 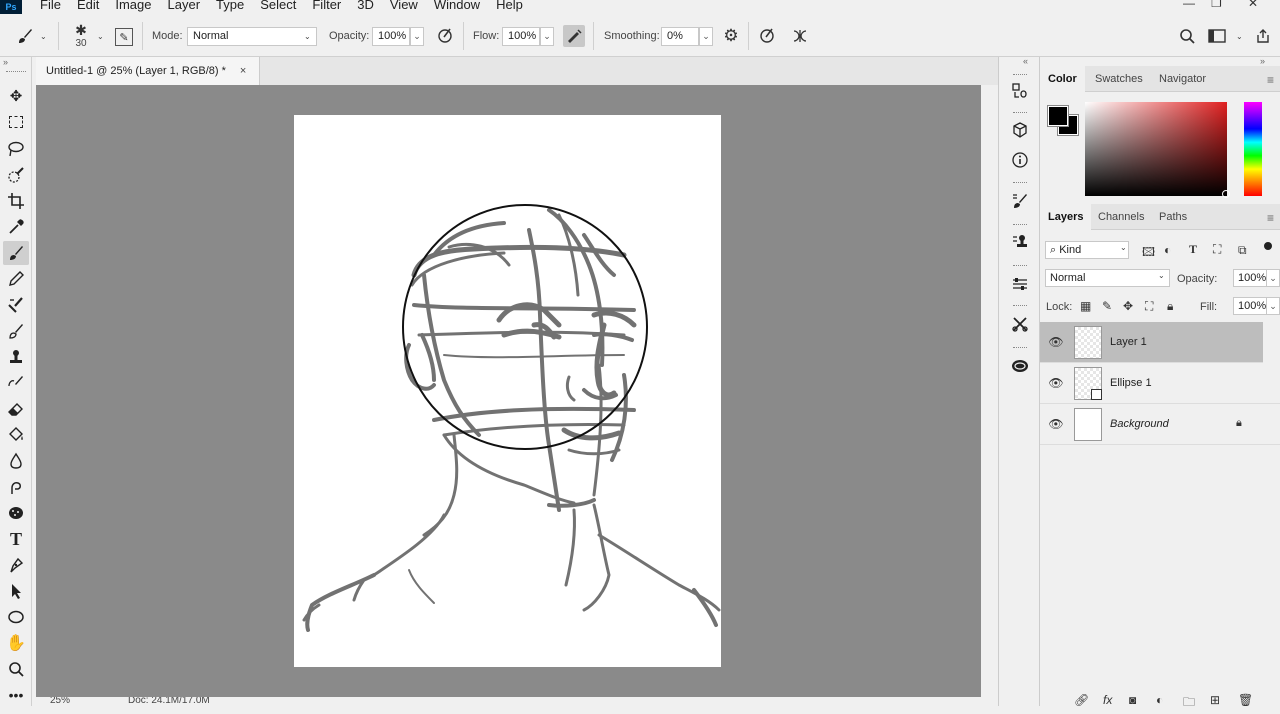 I want to click on menu-view: View, so click(x=404, y=6).